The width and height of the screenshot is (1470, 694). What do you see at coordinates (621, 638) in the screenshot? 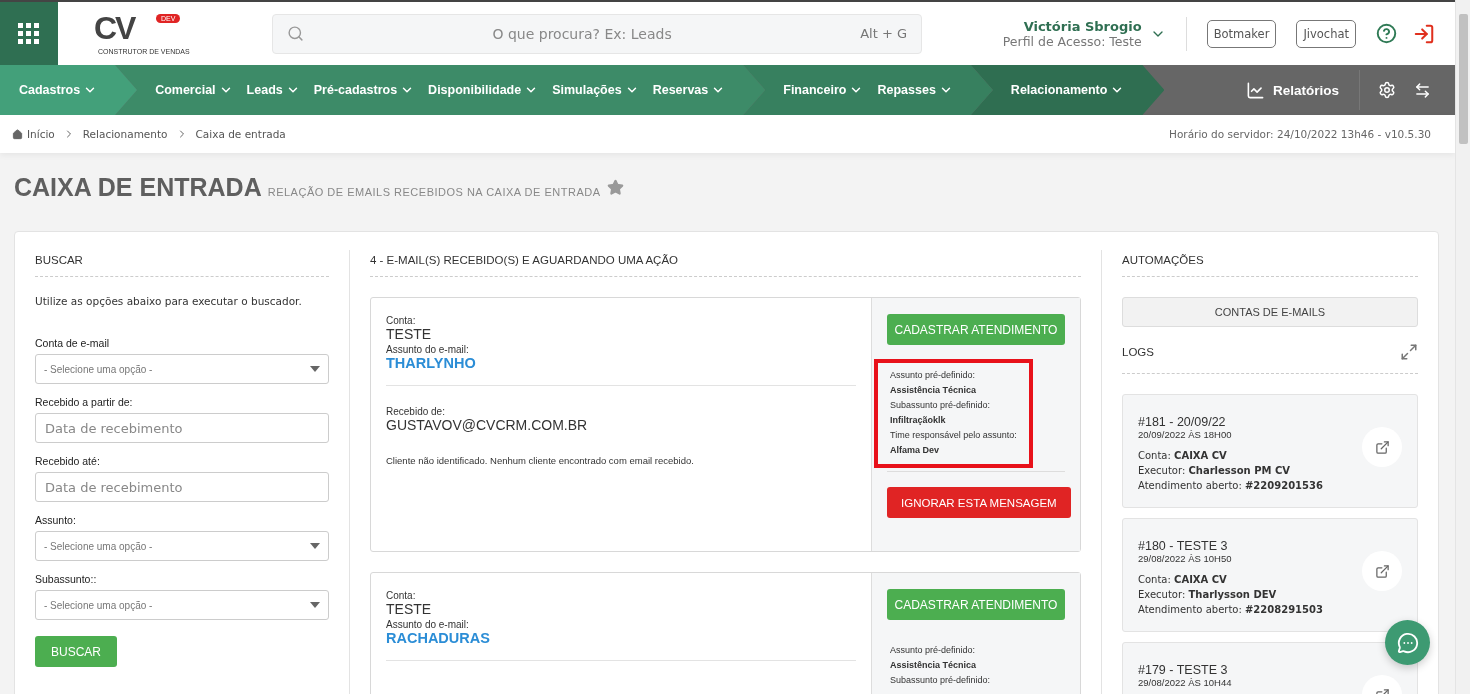
I see `email-subject-link: RACHADURAS` at bounding box center [621, 638].